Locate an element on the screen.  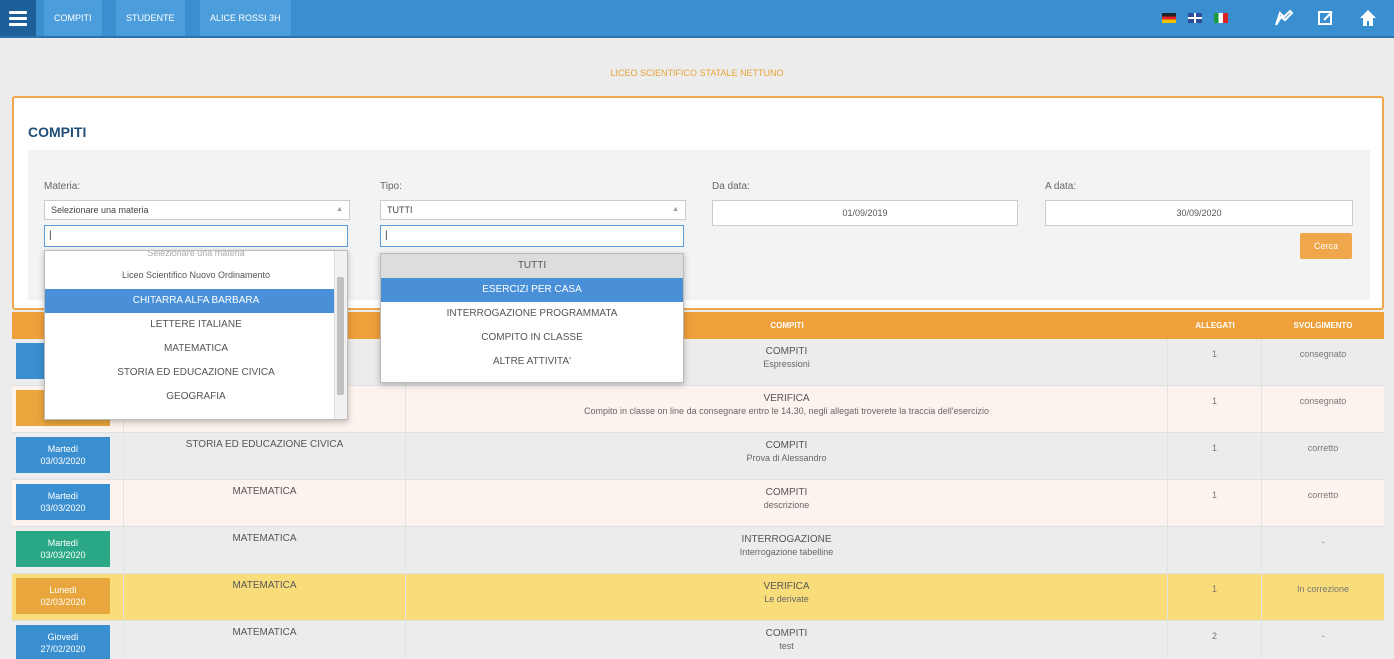
tipo-search-input: | is located at coordinates (532, 236).